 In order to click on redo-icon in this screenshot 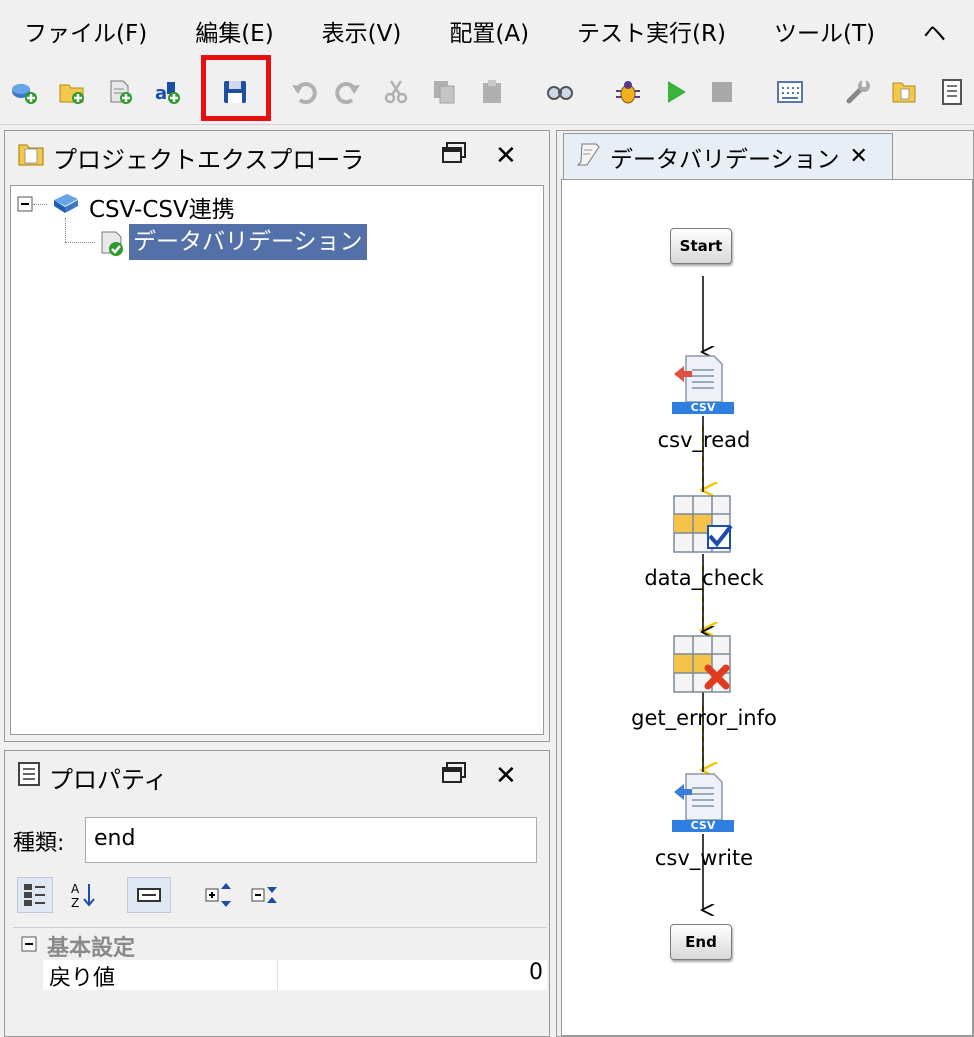, I will do `click(348, 92)`.